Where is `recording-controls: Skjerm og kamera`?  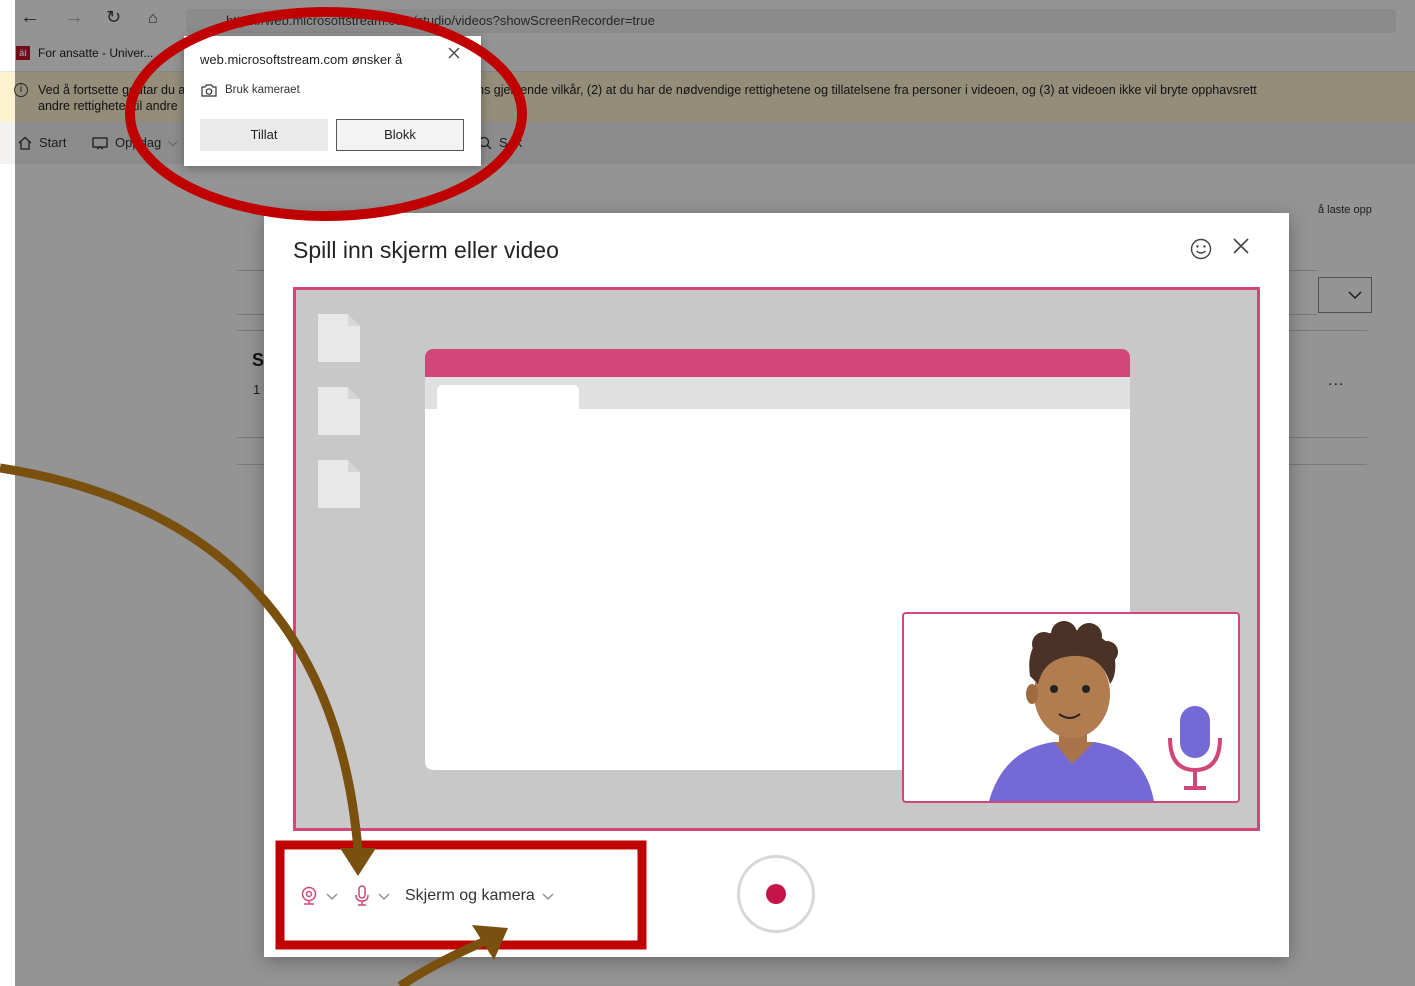 recording-controls: Skjerm og kamera is located at coordinates (427, 896).